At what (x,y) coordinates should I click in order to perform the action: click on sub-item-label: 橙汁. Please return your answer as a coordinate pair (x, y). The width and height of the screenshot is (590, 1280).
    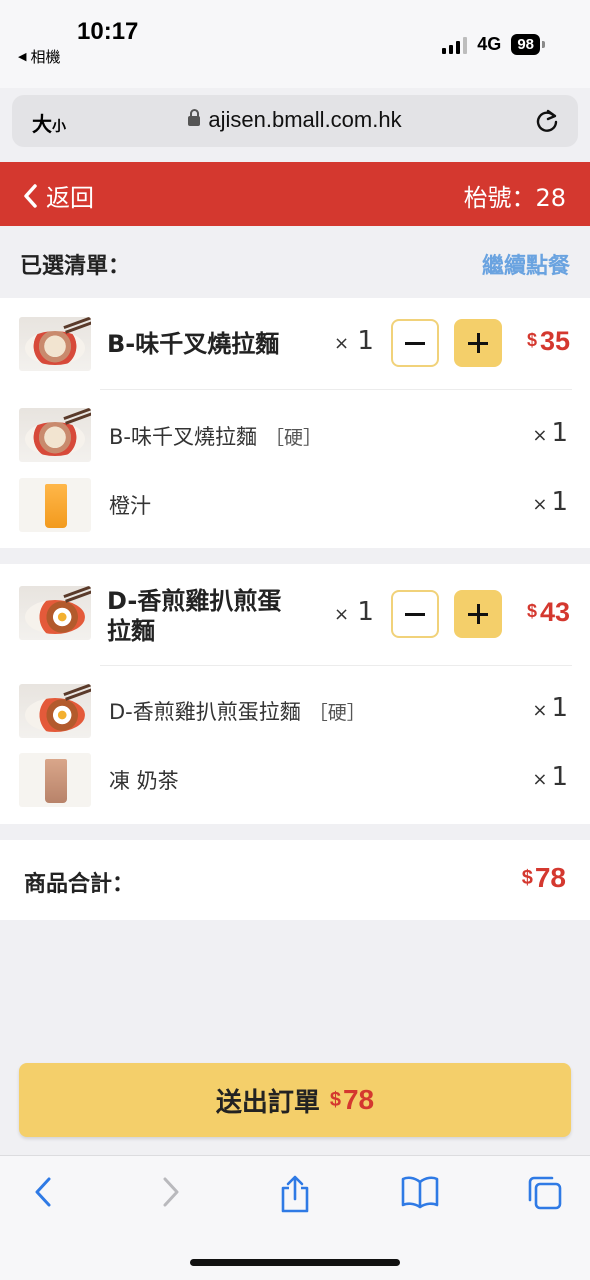
    Looking at the image, I should click on (130, 506).